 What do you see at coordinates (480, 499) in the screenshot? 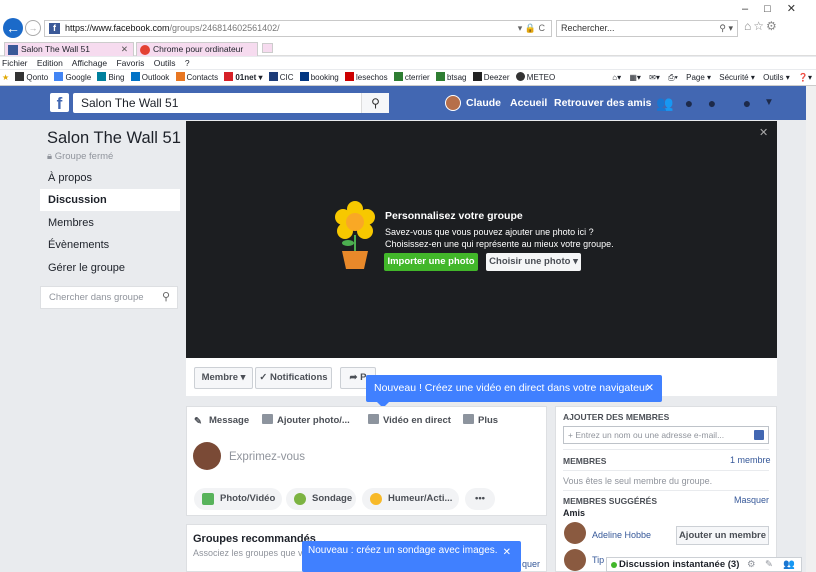
I see `more-options-button: •••` at bounding box center [480, 499].